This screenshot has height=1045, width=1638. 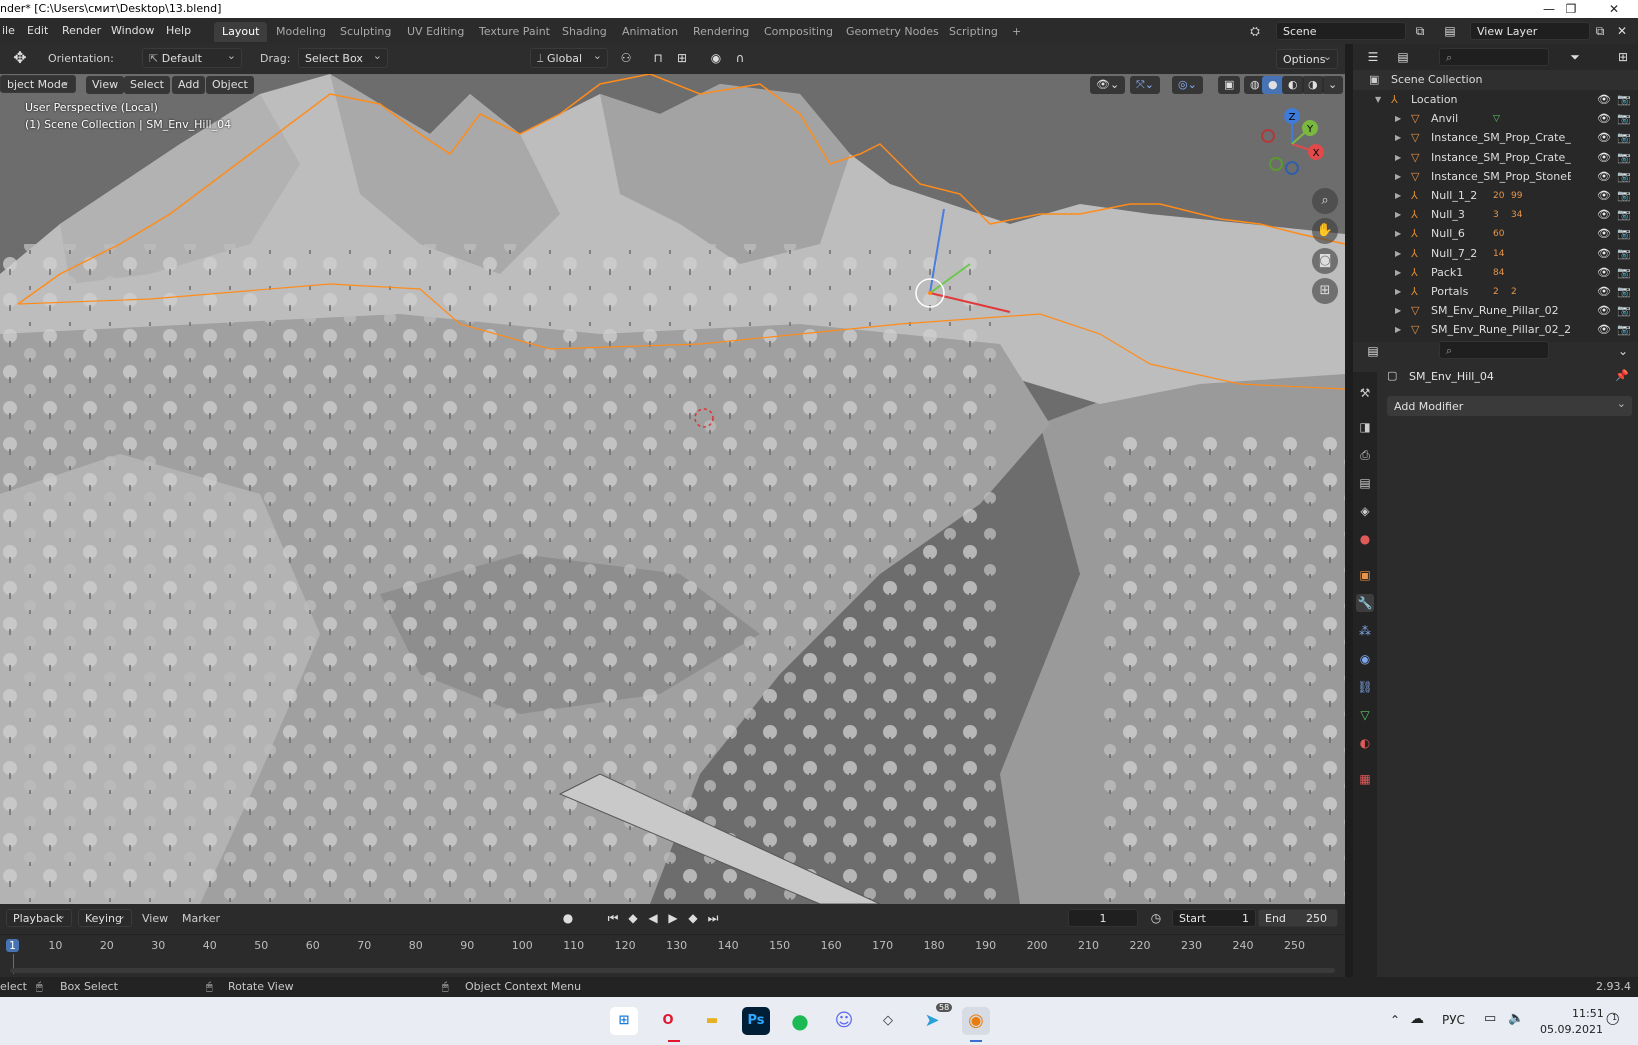 What do you see at coordinates (668, 1021) in the screenshot?
I see `opera-icon: O` at bounding box center [668, 1021].